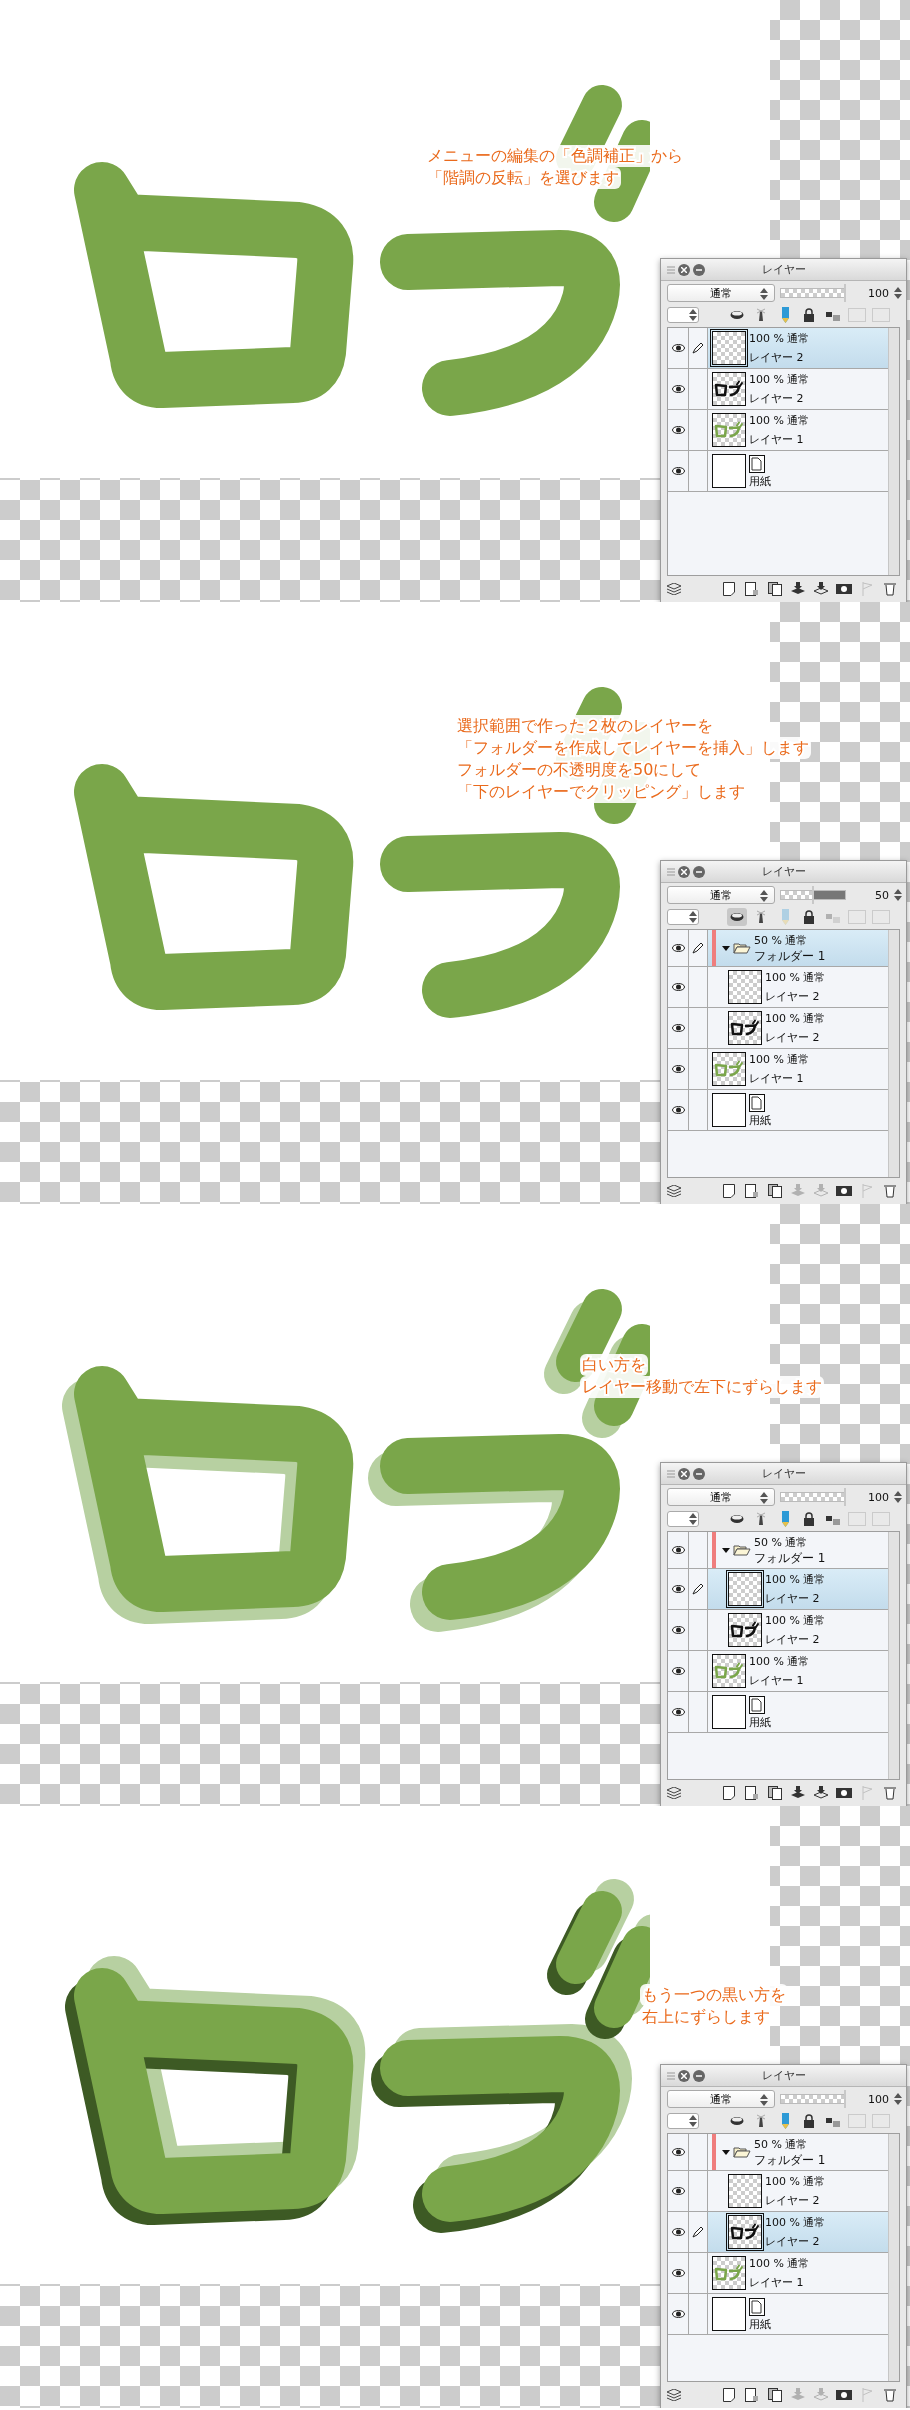 The image size is (910, 2410). What do you see at coordinates (867, 1793) in the screenshot?
I see `flag-icon` at bounding box center [867, 1793].